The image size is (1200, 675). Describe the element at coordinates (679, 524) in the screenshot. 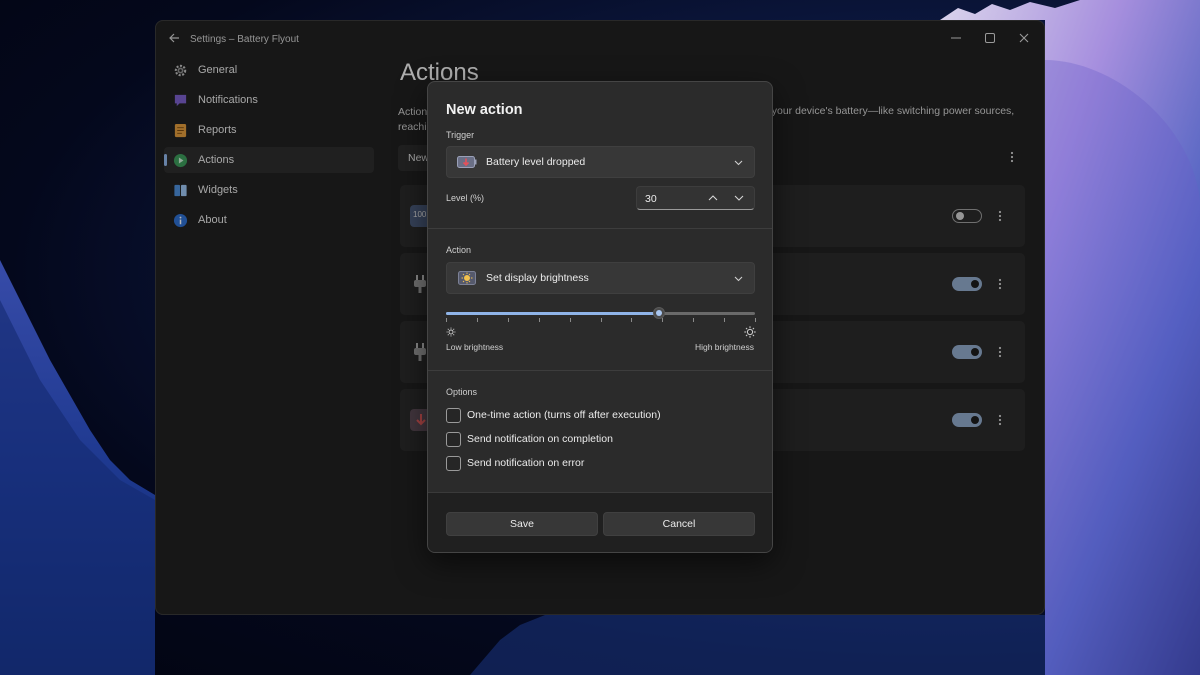

I see `cancel-button: Cancel` at that location.